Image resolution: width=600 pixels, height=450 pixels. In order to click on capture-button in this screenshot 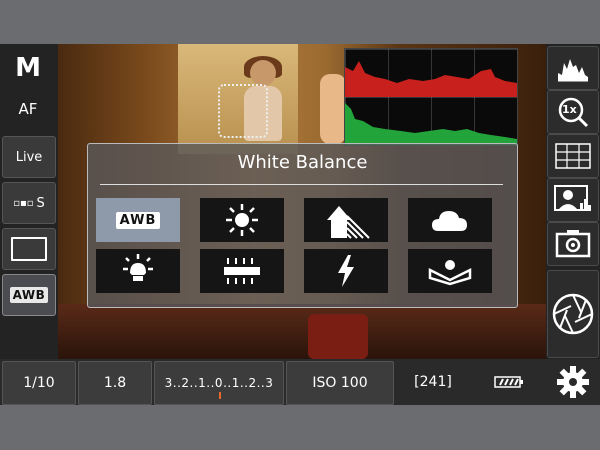, I will do `click(573, 314)`.